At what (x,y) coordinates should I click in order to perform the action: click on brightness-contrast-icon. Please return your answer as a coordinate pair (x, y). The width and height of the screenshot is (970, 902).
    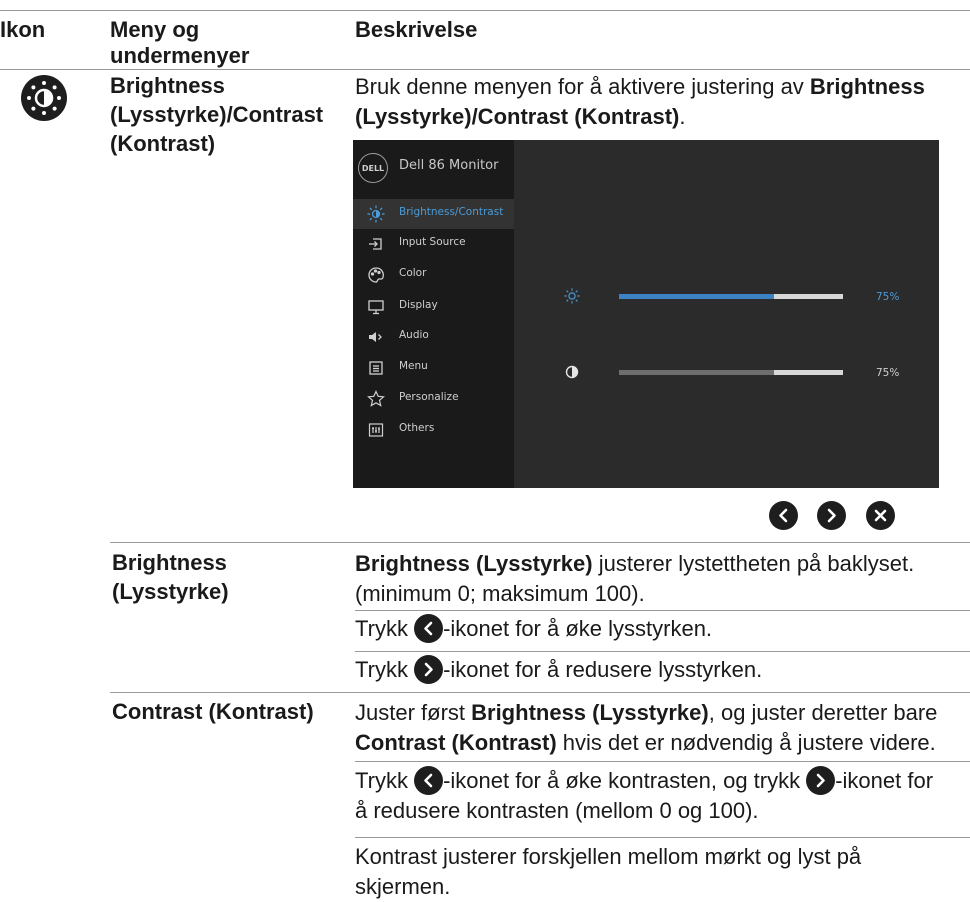
    Looking at the image, I should click on (44, 98).